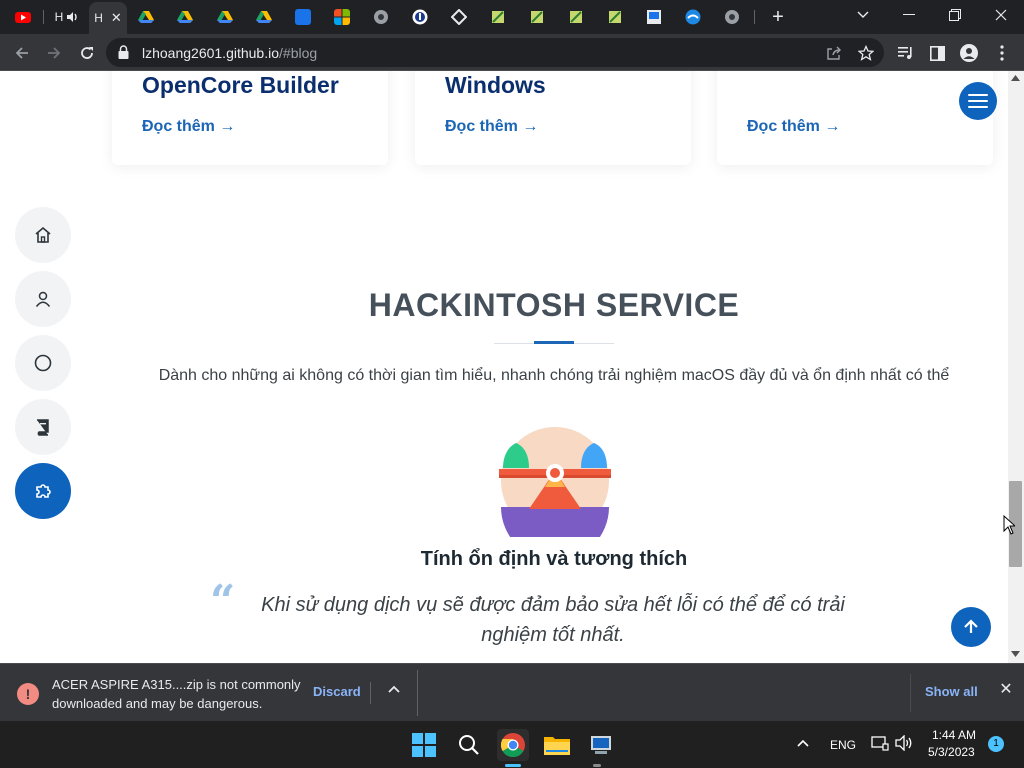 The width and height of the screenshot is (1024, 768). I want to click on browser-toolbar: lzhoang2601.github.io/#blog, so click(512, 52).